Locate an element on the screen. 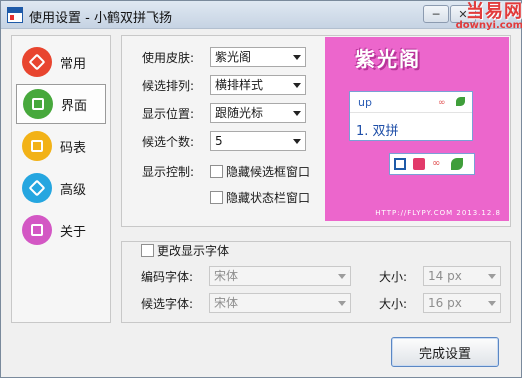 This screenshot has height=378, width=522. hide-status-checkbox is located at coordinates (216, 197).